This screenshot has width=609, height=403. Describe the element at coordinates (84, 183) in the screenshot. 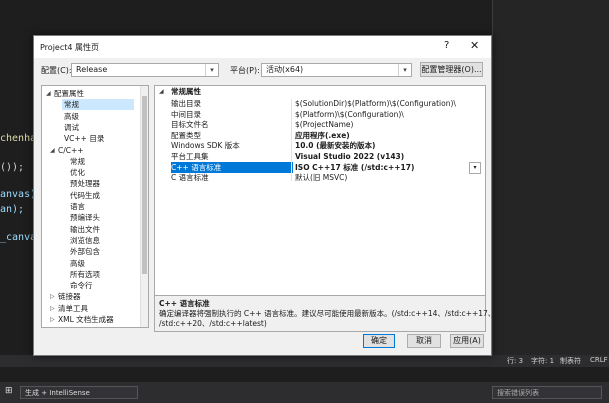

I see `tree-item: 预处理器` at that location.